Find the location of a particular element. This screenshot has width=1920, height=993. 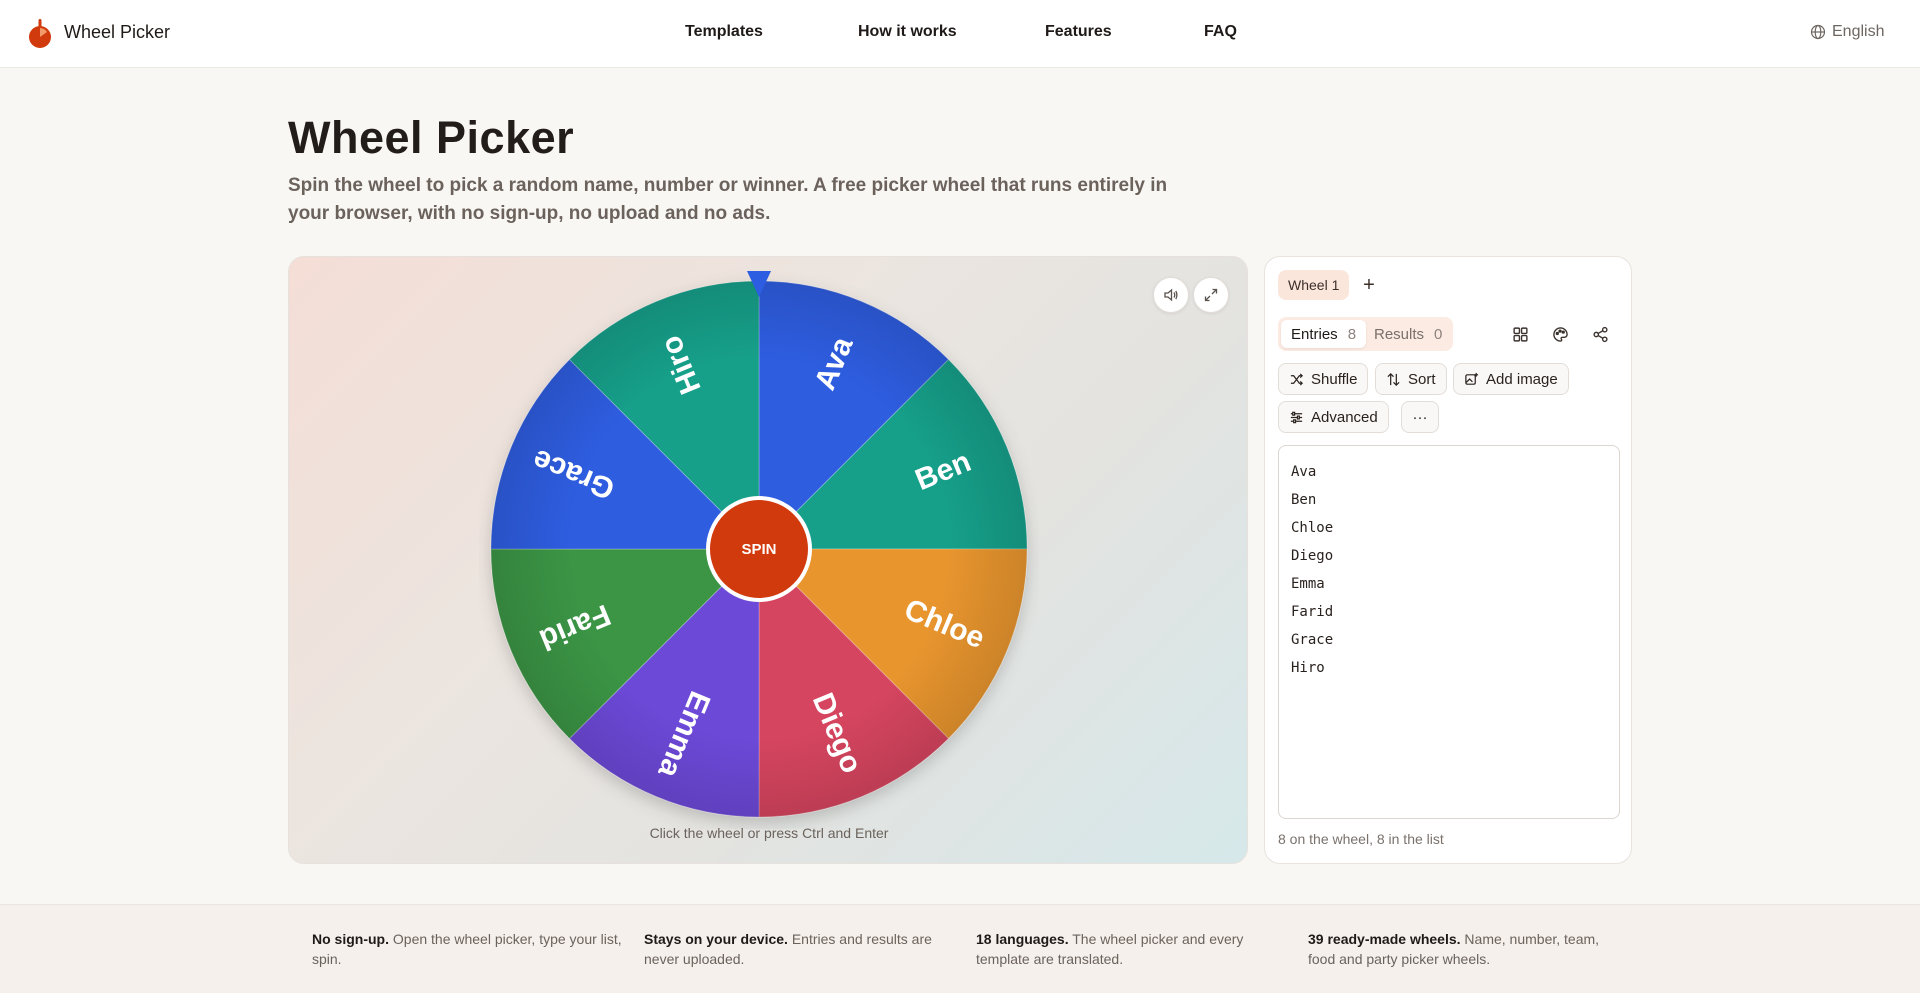

grid-view-button is located at coordinates (1520, 334).